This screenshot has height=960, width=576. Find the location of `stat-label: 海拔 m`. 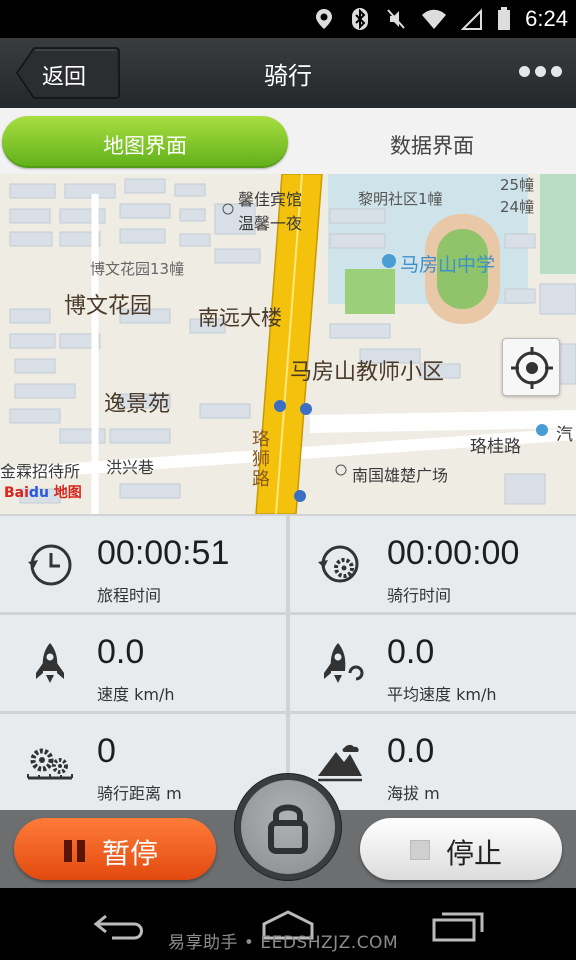

stat-label: 海拔 m is located at coordinates (413, 793).